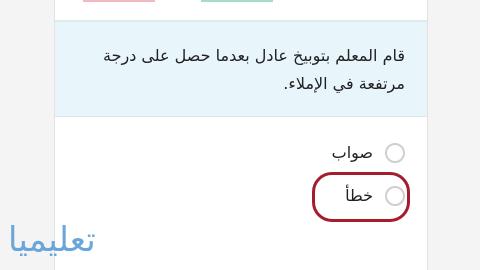  I want to click on top-strip, so click(241, 10).